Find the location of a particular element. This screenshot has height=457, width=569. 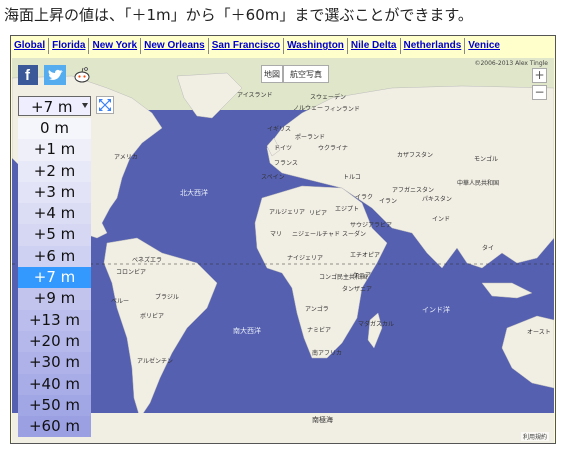

map-label: スペイン is located at coordinates (273, 177).